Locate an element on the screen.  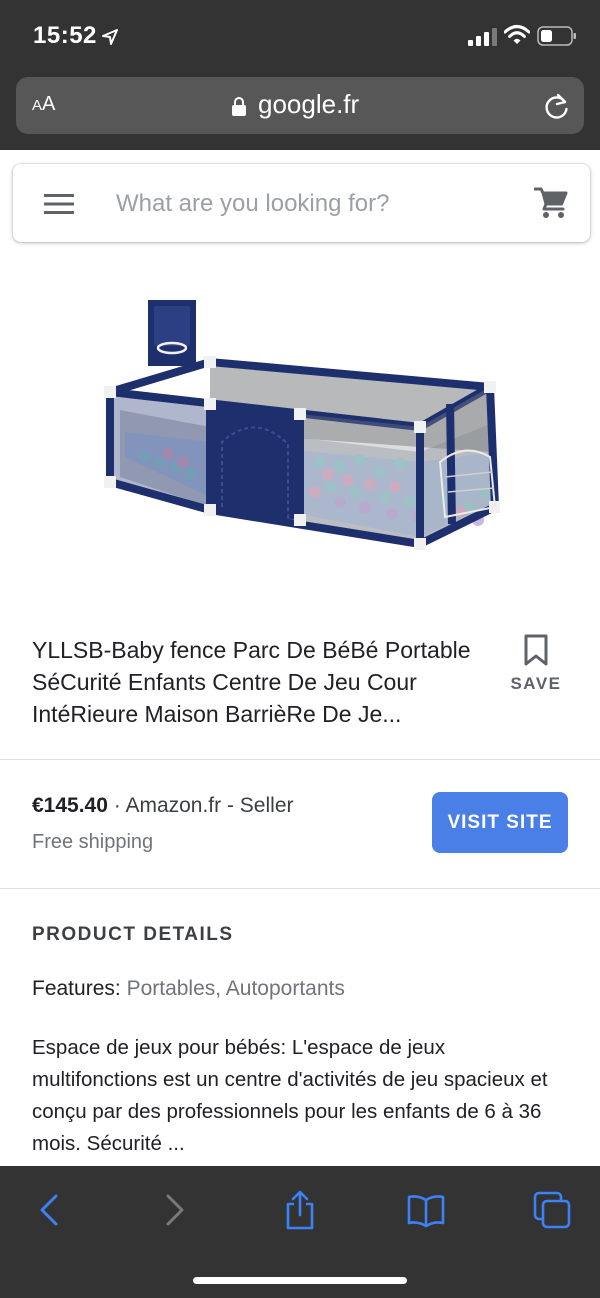
status-time: 15:52 is located at coordinates (65, 35).